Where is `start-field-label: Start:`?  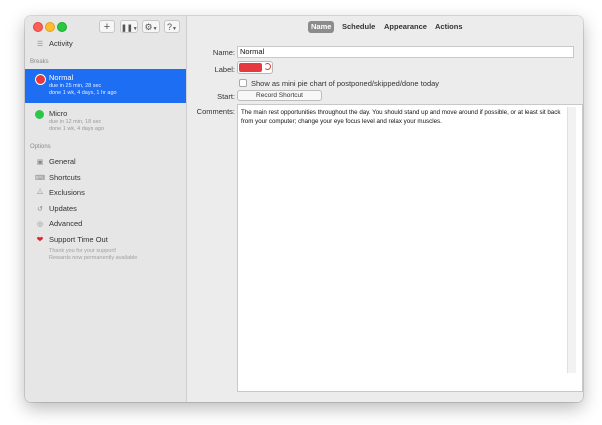
start-field-label: Start: is located at coordinates (226, 96).